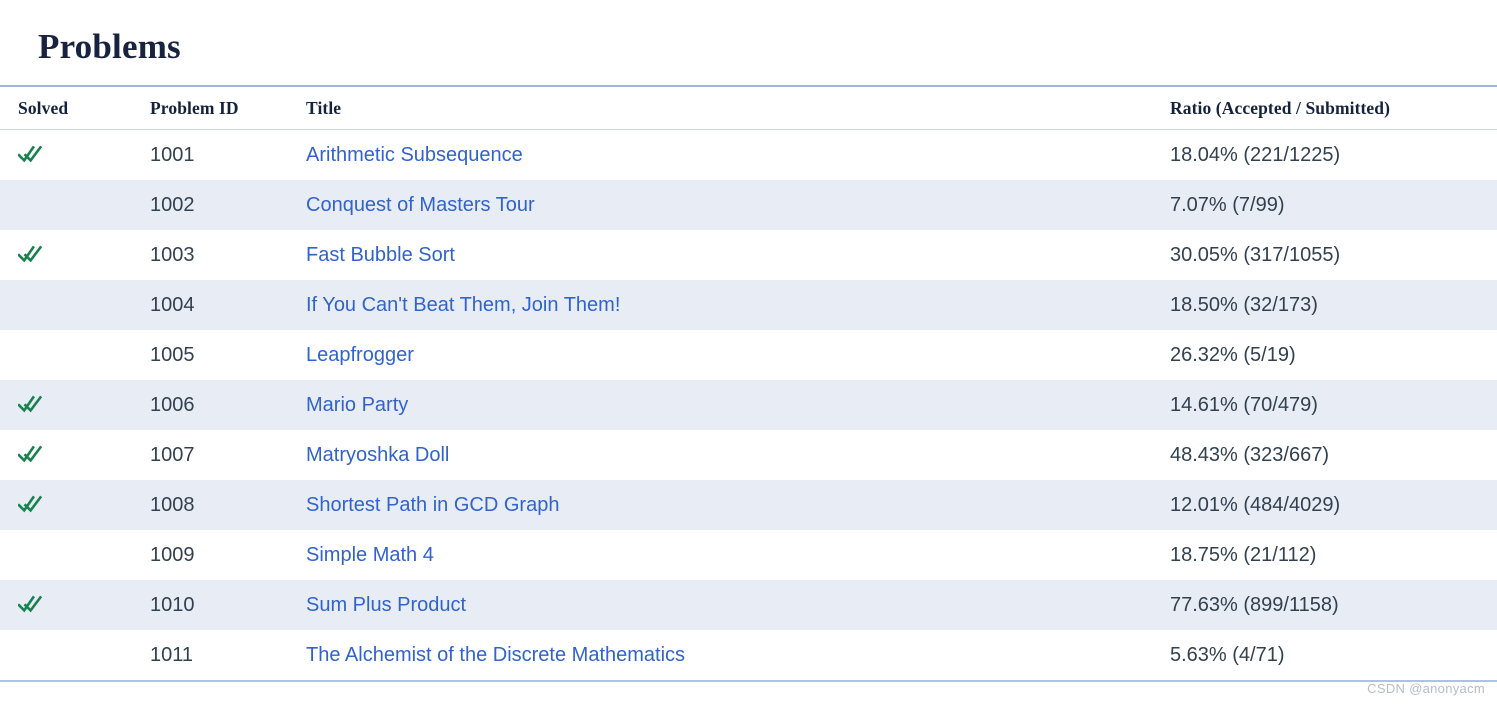 This screenshot has width=1497, height=705. What do you see at coordinates (1255, 154) in the screenshot?
I see `ratio-value: 18.04% (221/1225)` at bounding box center [1255, 154].